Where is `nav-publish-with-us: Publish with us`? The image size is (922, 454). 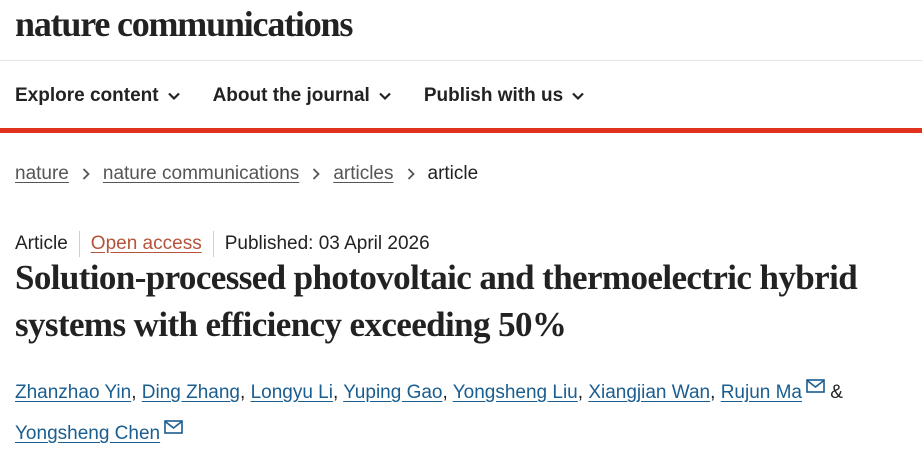 nav-publish-with-us: Publish with us is located at coordinates (504, 96).